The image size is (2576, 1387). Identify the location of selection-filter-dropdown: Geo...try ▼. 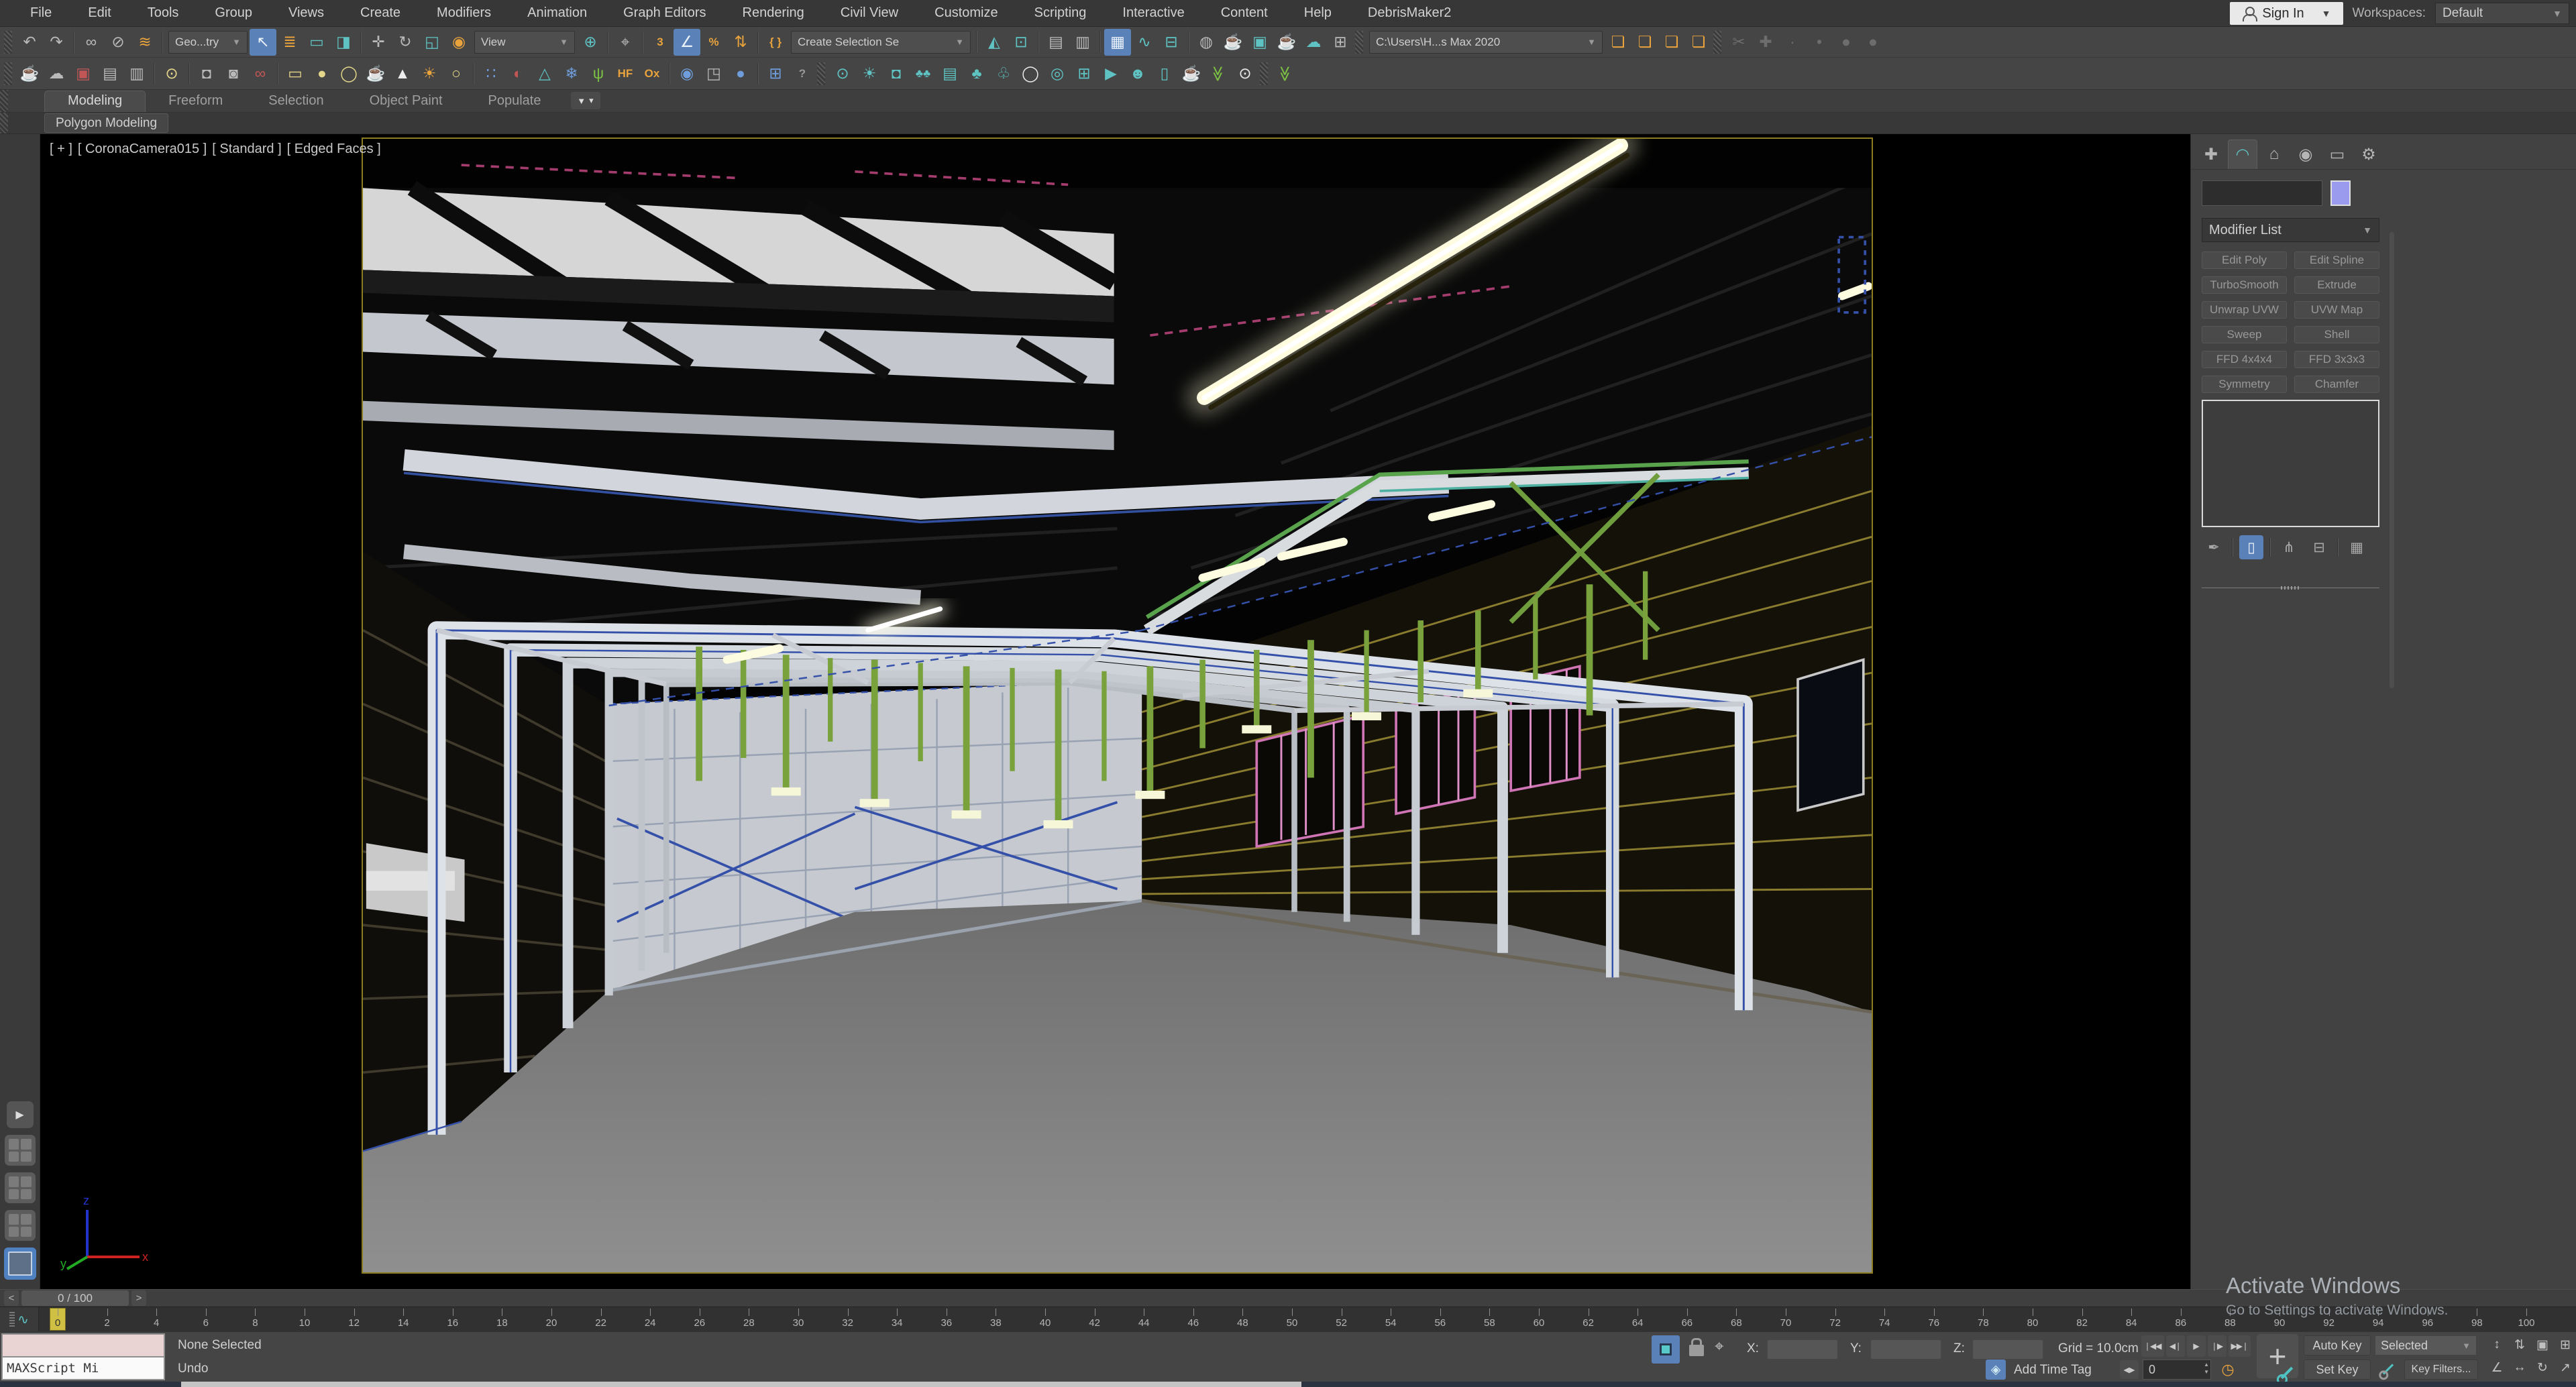
(208, 42).